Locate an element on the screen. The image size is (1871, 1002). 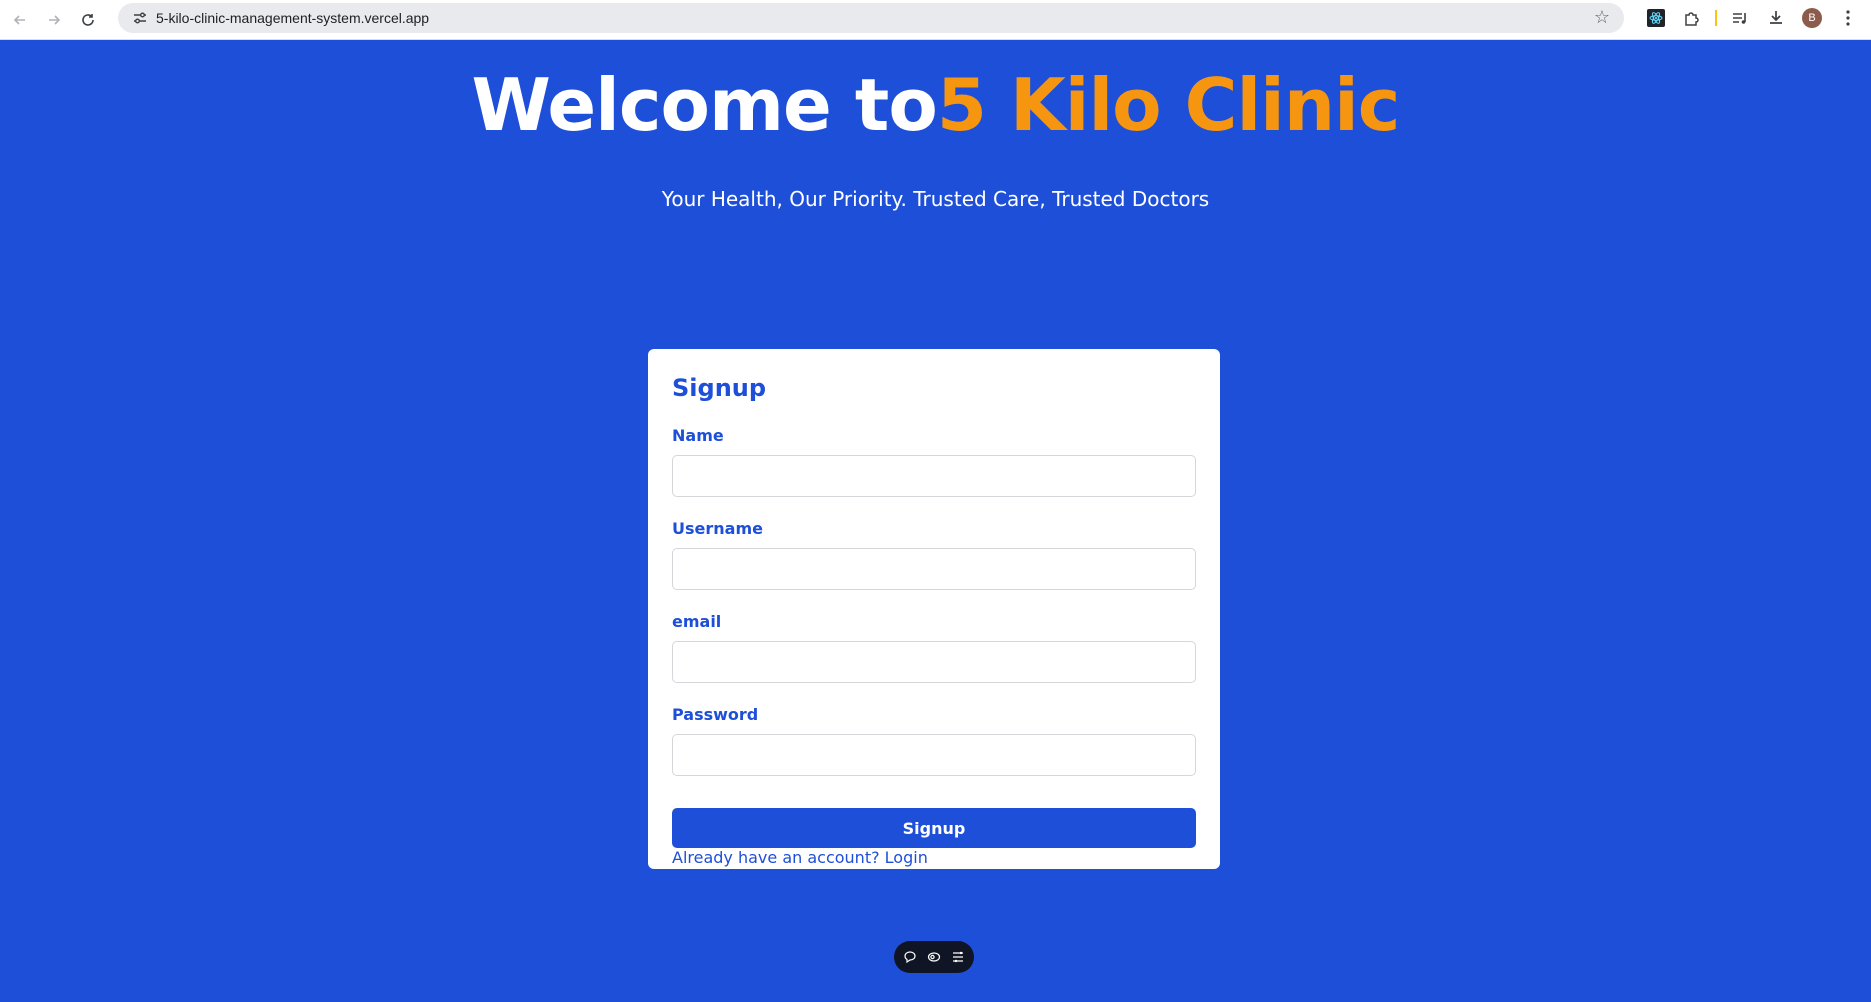
download-icon is located at coordinates (1776, 17).